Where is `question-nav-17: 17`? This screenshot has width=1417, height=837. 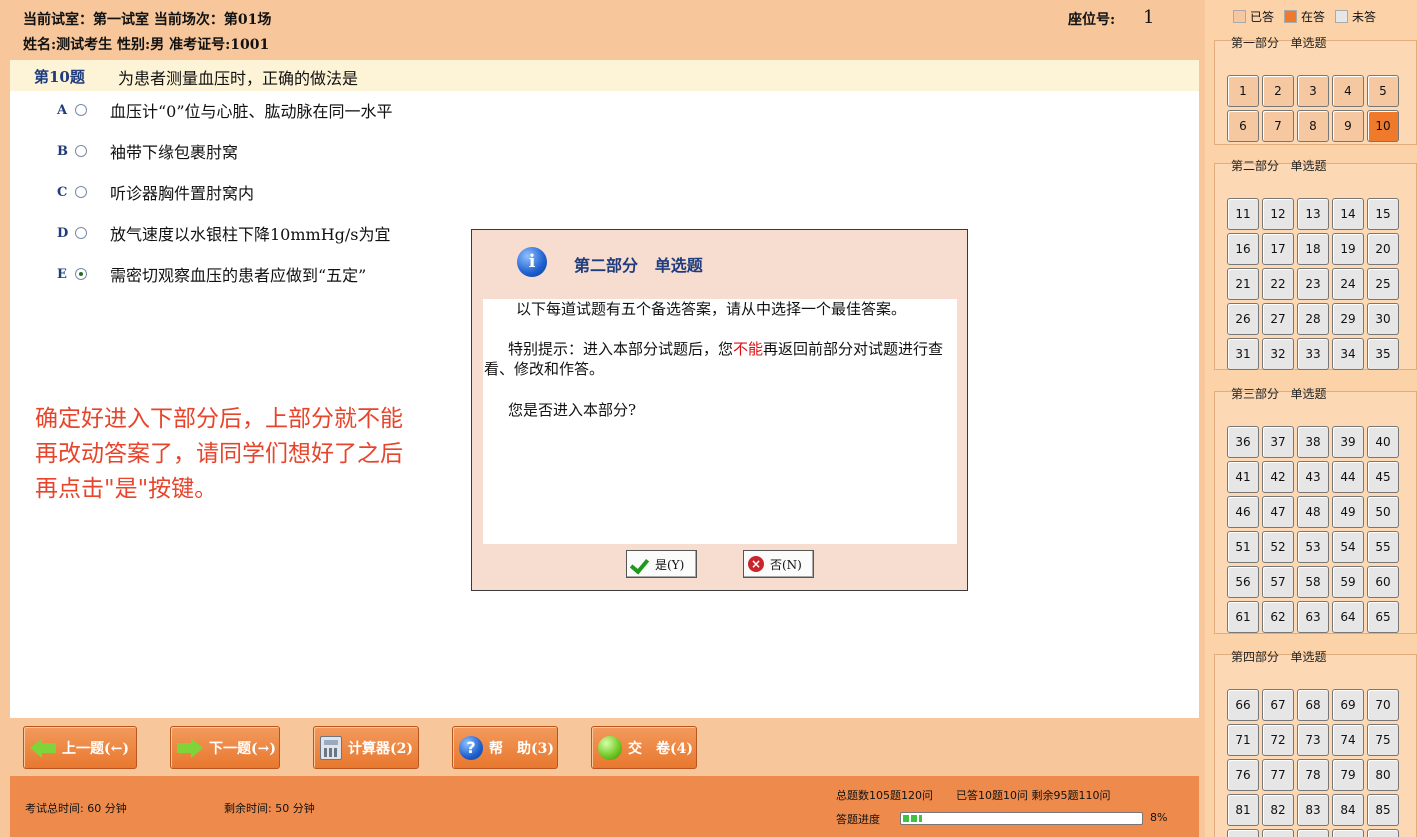
question-nav-17: 17 is located at coordinates (1278, 249).